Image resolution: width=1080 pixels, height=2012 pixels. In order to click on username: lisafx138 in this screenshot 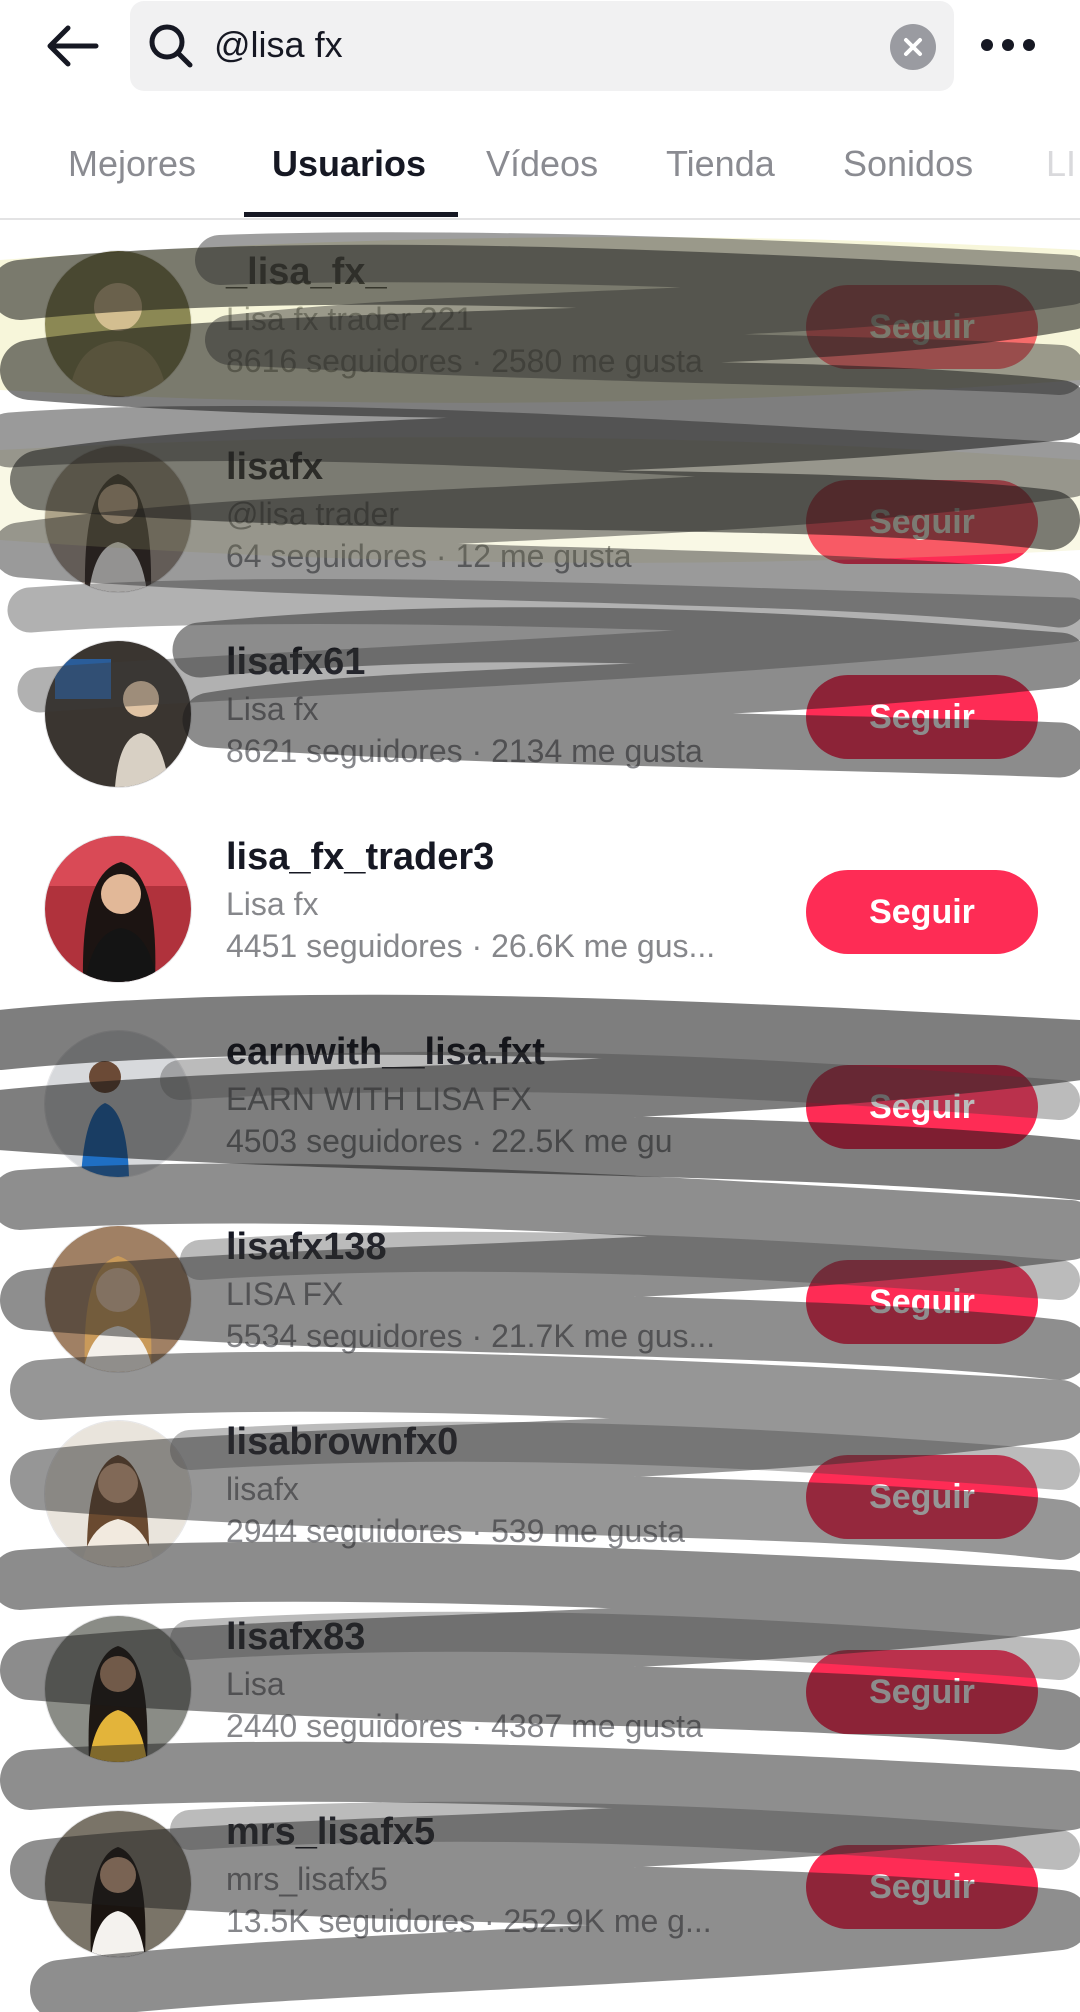, I will do `click(306, 1247)`.